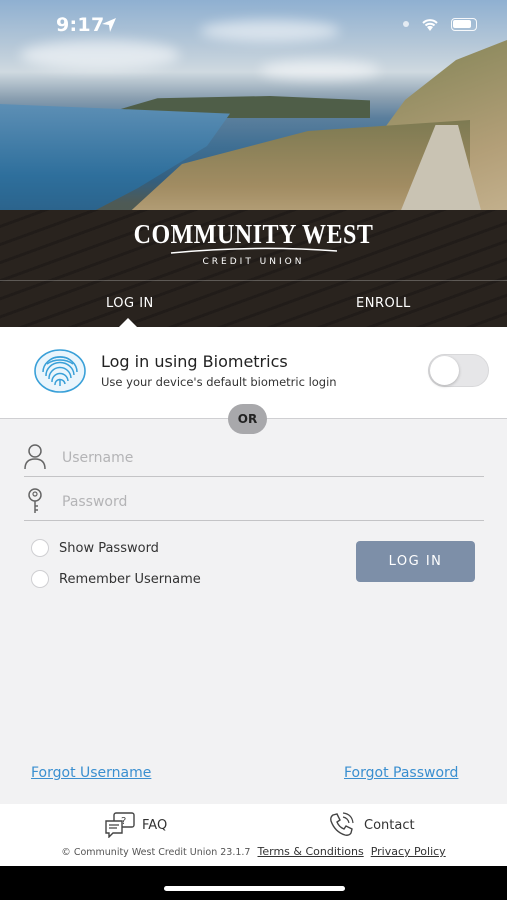 The height and width of the screenshot is (900, 507). Describe the element at coordinates (156, 852) in the screenshot. I see `copyright-text: © Community West Credit Union 23.1.7` at that location.